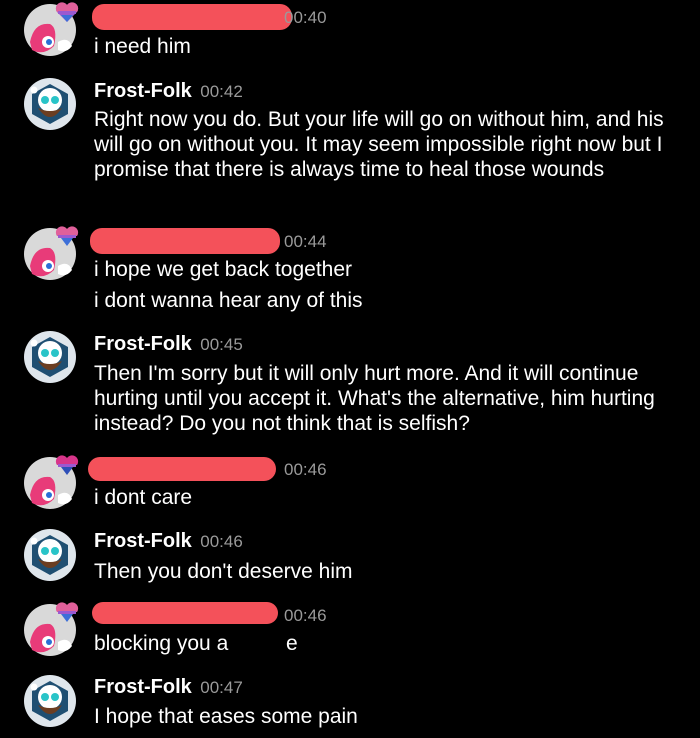 The height and width of the screenshot is (738, 700). What do you see at coordinates (305, 241) in the screenshot?
I see `timestamp: 00:44` at bounding box center [305, 241].